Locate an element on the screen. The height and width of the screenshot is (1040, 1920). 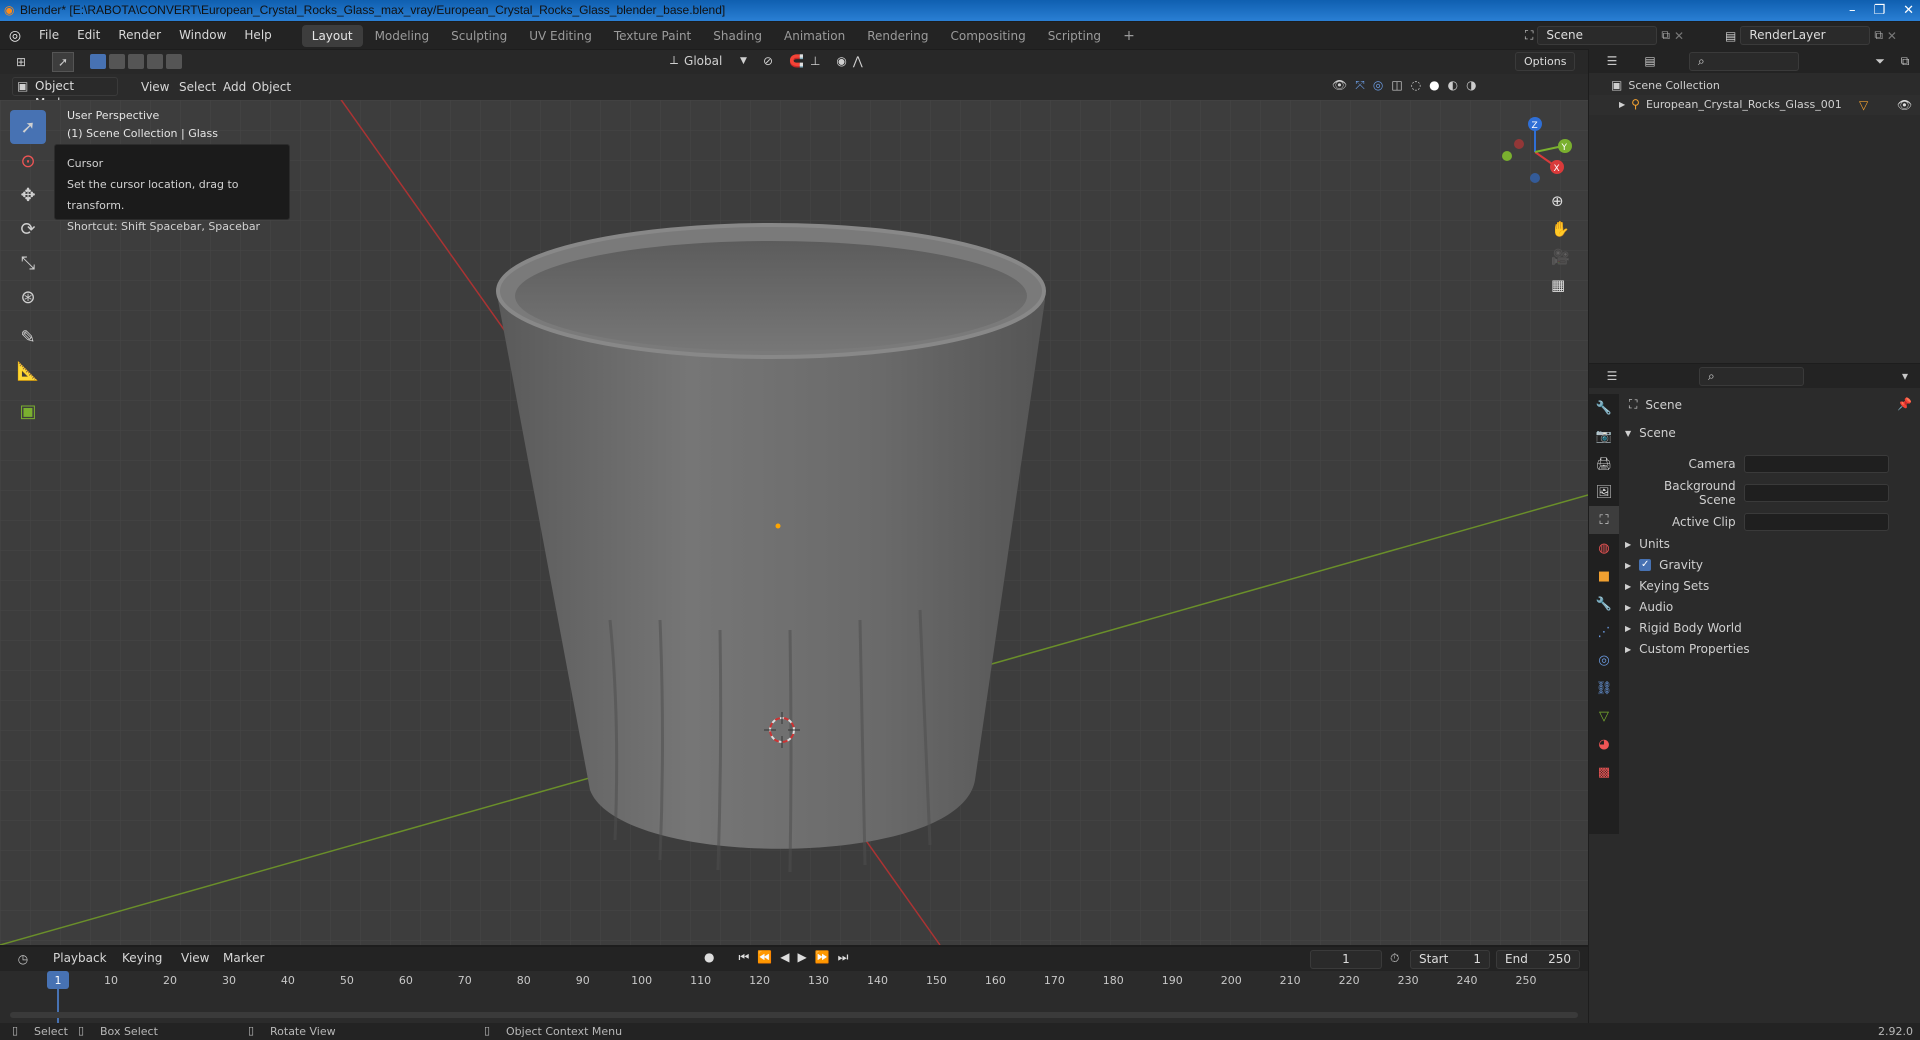
select-tool-icon: ➚ is located at coordinates (63, 62).